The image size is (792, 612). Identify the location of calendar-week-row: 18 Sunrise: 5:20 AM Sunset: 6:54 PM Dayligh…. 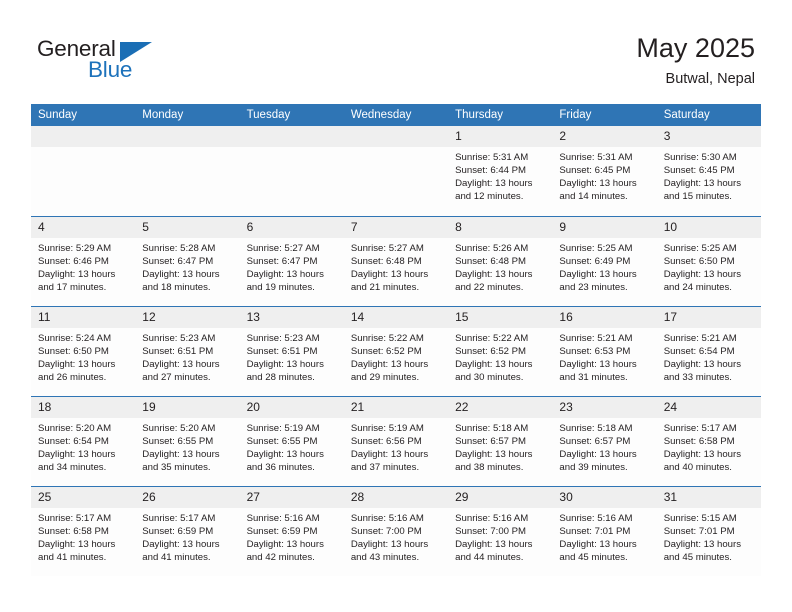
(396, 440).